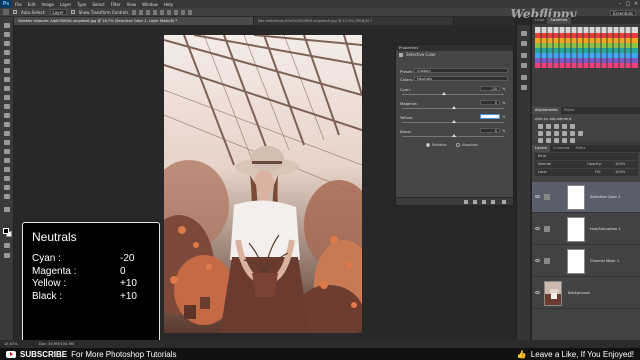 The image size is (640, 360). Describe the element at coordinates (581, 148) in the screenshot. I see `tab-paths: Paths` at that location.